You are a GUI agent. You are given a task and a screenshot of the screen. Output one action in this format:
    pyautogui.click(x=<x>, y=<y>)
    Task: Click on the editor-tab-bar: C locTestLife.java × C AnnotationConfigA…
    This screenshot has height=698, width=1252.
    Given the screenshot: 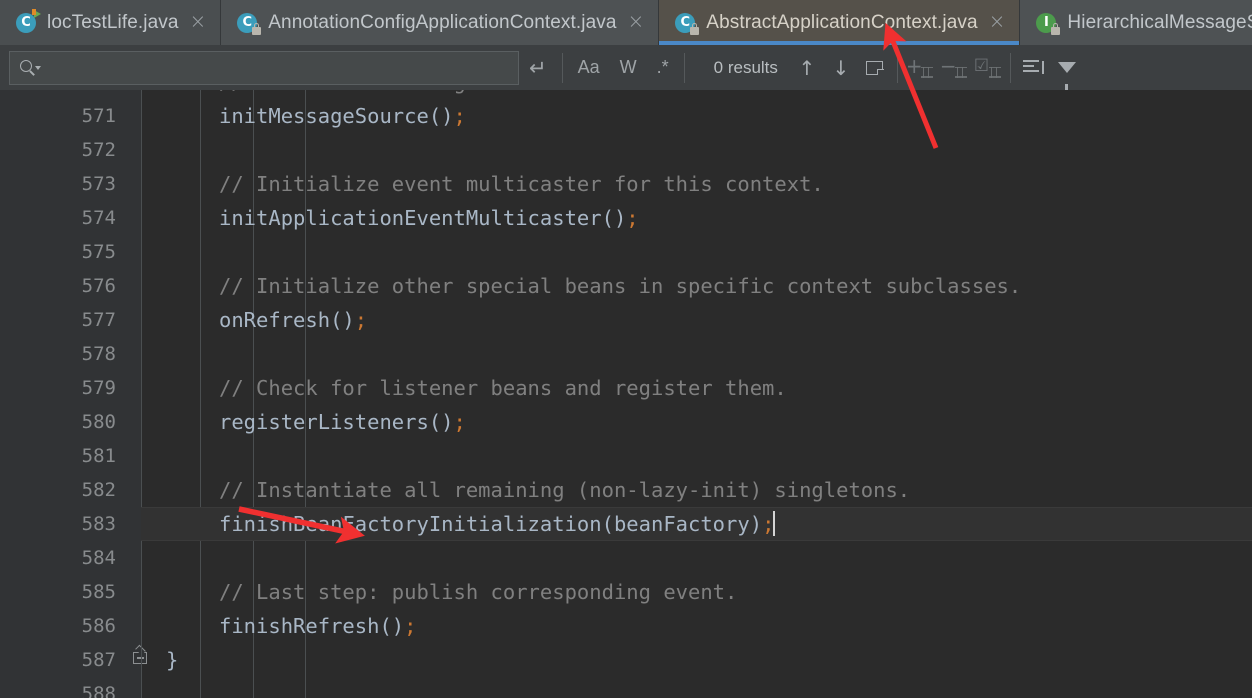 What is the action you would take?
    pyautogui.click(x=626, y=22)
    